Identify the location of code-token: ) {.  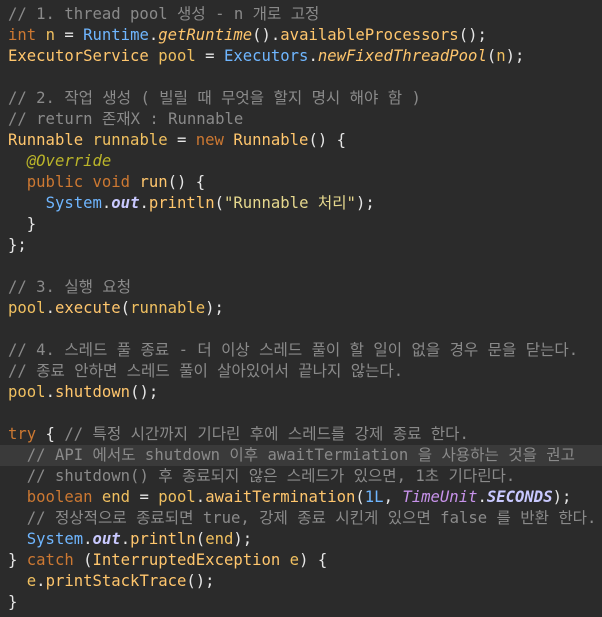
(313, 560).